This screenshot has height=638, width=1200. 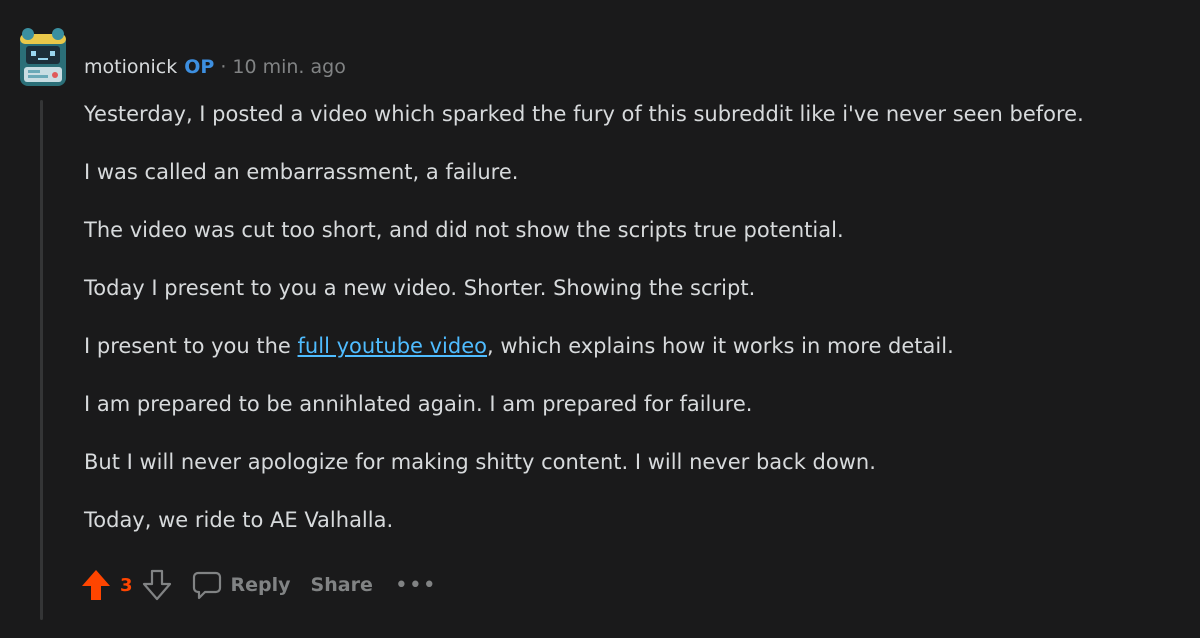 What do you see at coordinates (96, 585) in the screenshot?
I see `upvote-arrow-icon` at bounding box center [96, 585].